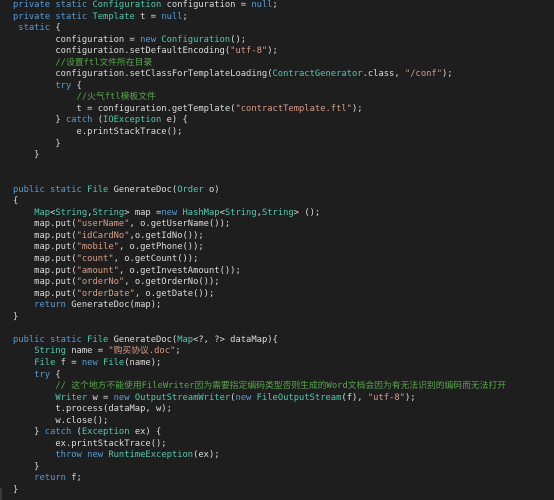 The width and height of the screenshot is (554, 500). I want to click on code-token: "/conf", so click(423, 74).